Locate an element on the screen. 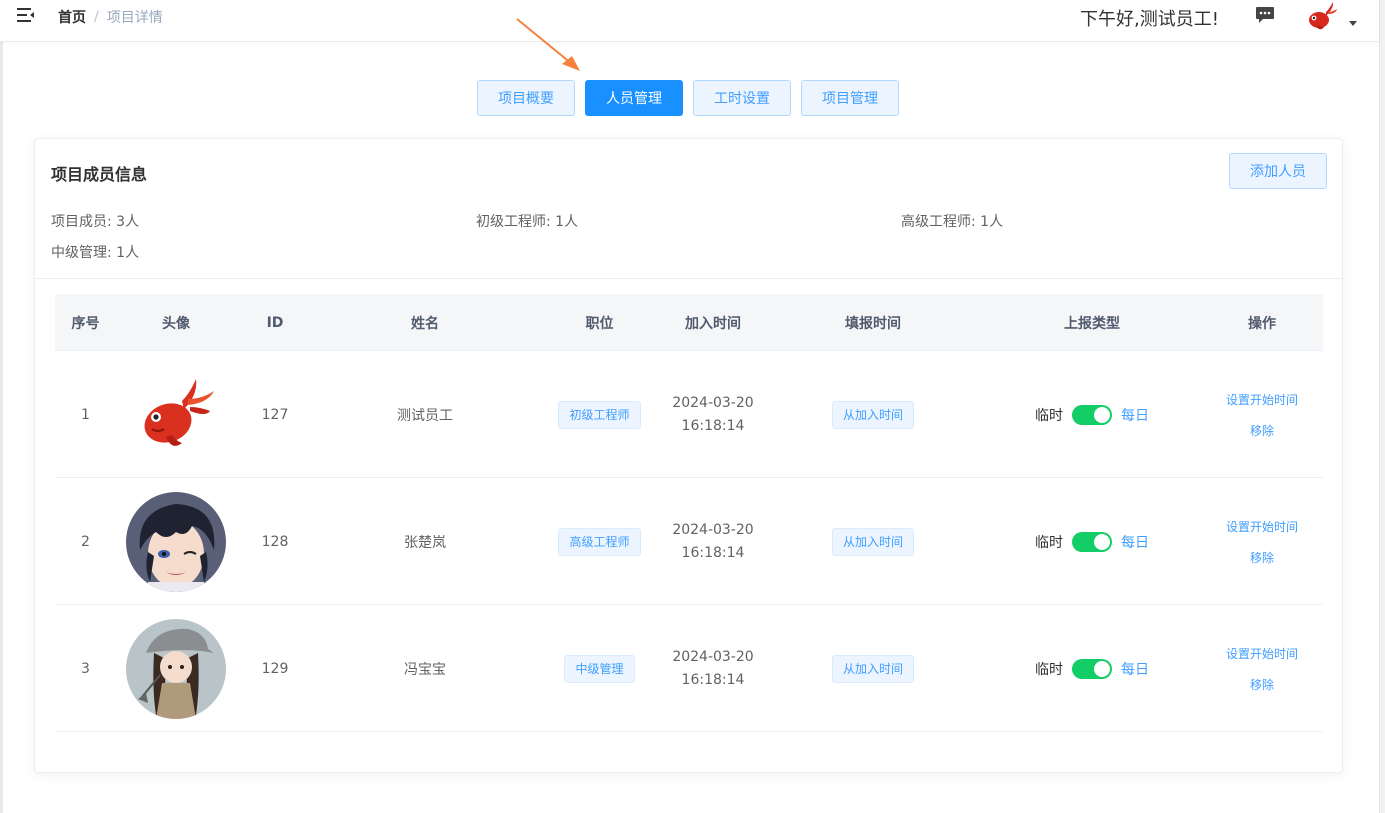  header-avatar: 头像 is located at coordinates (176, 323).